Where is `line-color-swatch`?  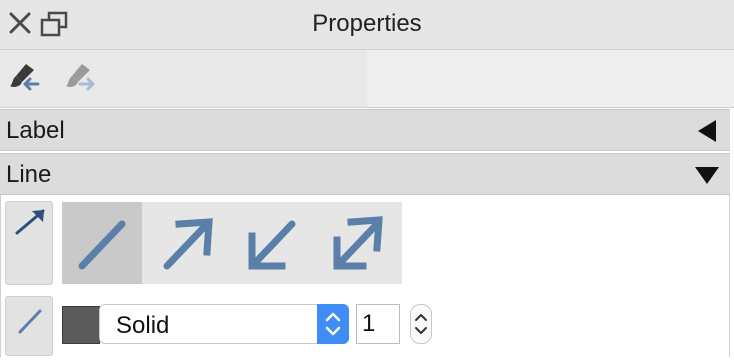
line-color-swatch is located at coordinates (81, 325).